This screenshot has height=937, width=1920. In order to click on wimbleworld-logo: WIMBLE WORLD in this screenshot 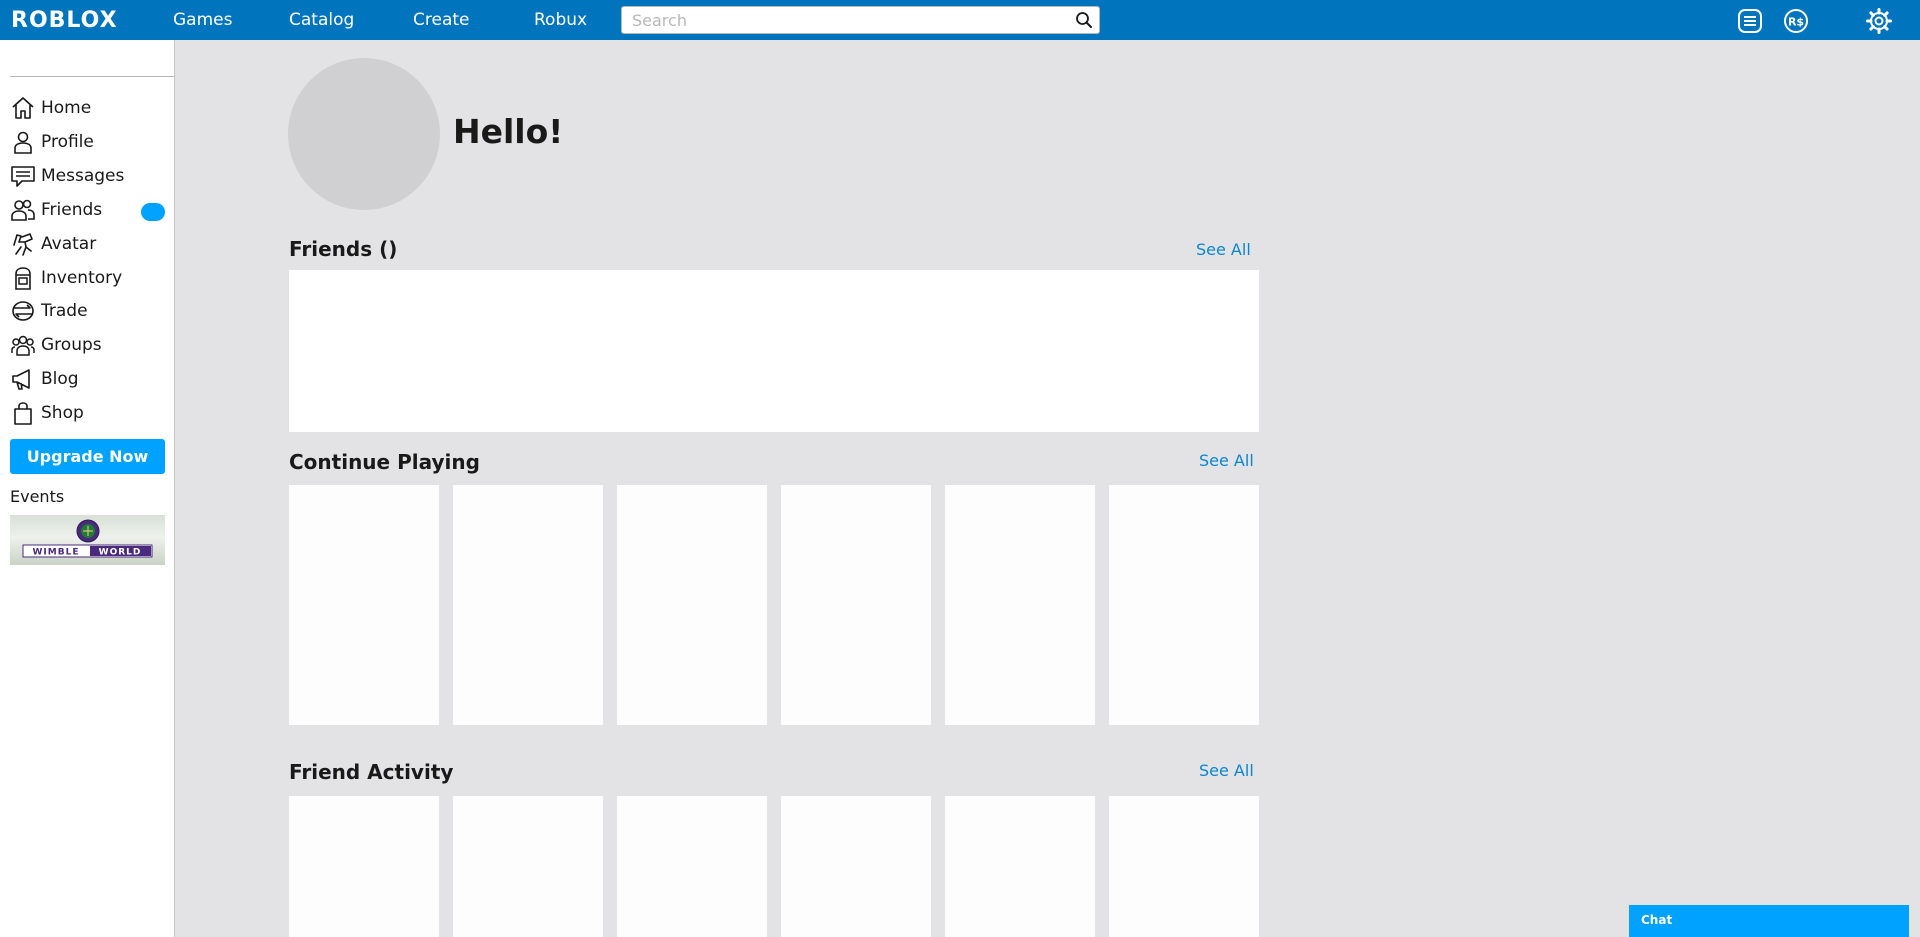, I will do `click(87, 538)`.